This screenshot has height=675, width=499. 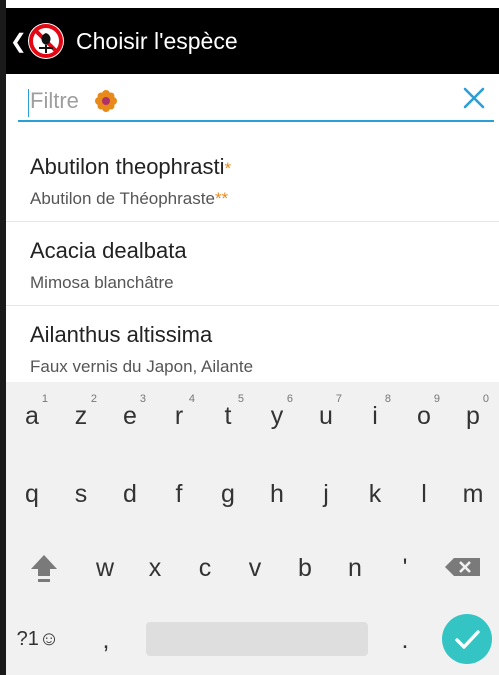 I want to click on key-label: w, so click(x=105, y=568).